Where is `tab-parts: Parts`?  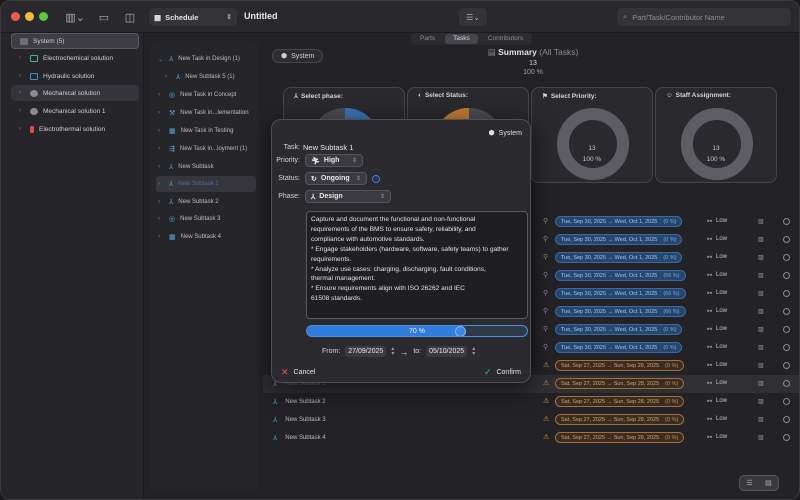 tab-parts: Parts is located at coordinates (427, 39).